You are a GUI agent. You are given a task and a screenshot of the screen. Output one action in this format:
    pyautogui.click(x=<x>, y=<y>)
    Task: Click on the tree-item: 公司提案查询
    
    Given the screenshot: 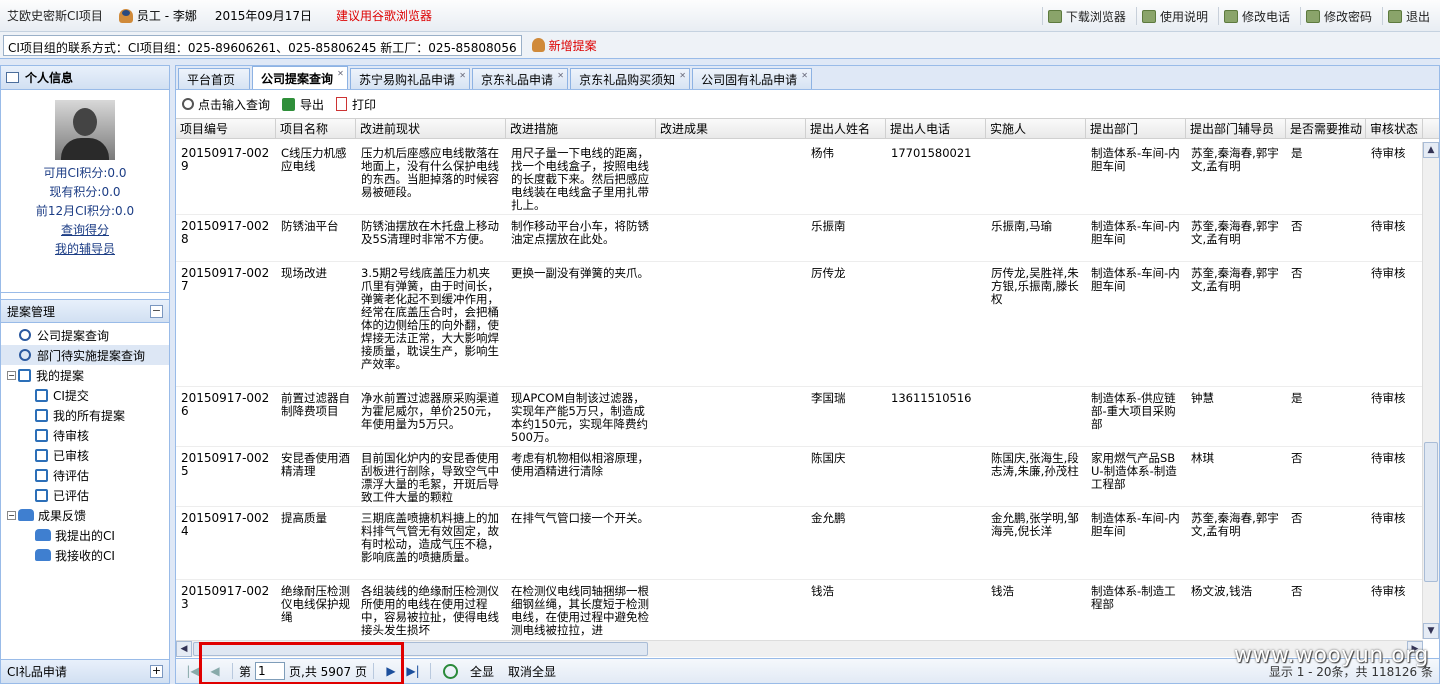 What is the action you would take?
    pyautogui.click(x=85, y=335)
    